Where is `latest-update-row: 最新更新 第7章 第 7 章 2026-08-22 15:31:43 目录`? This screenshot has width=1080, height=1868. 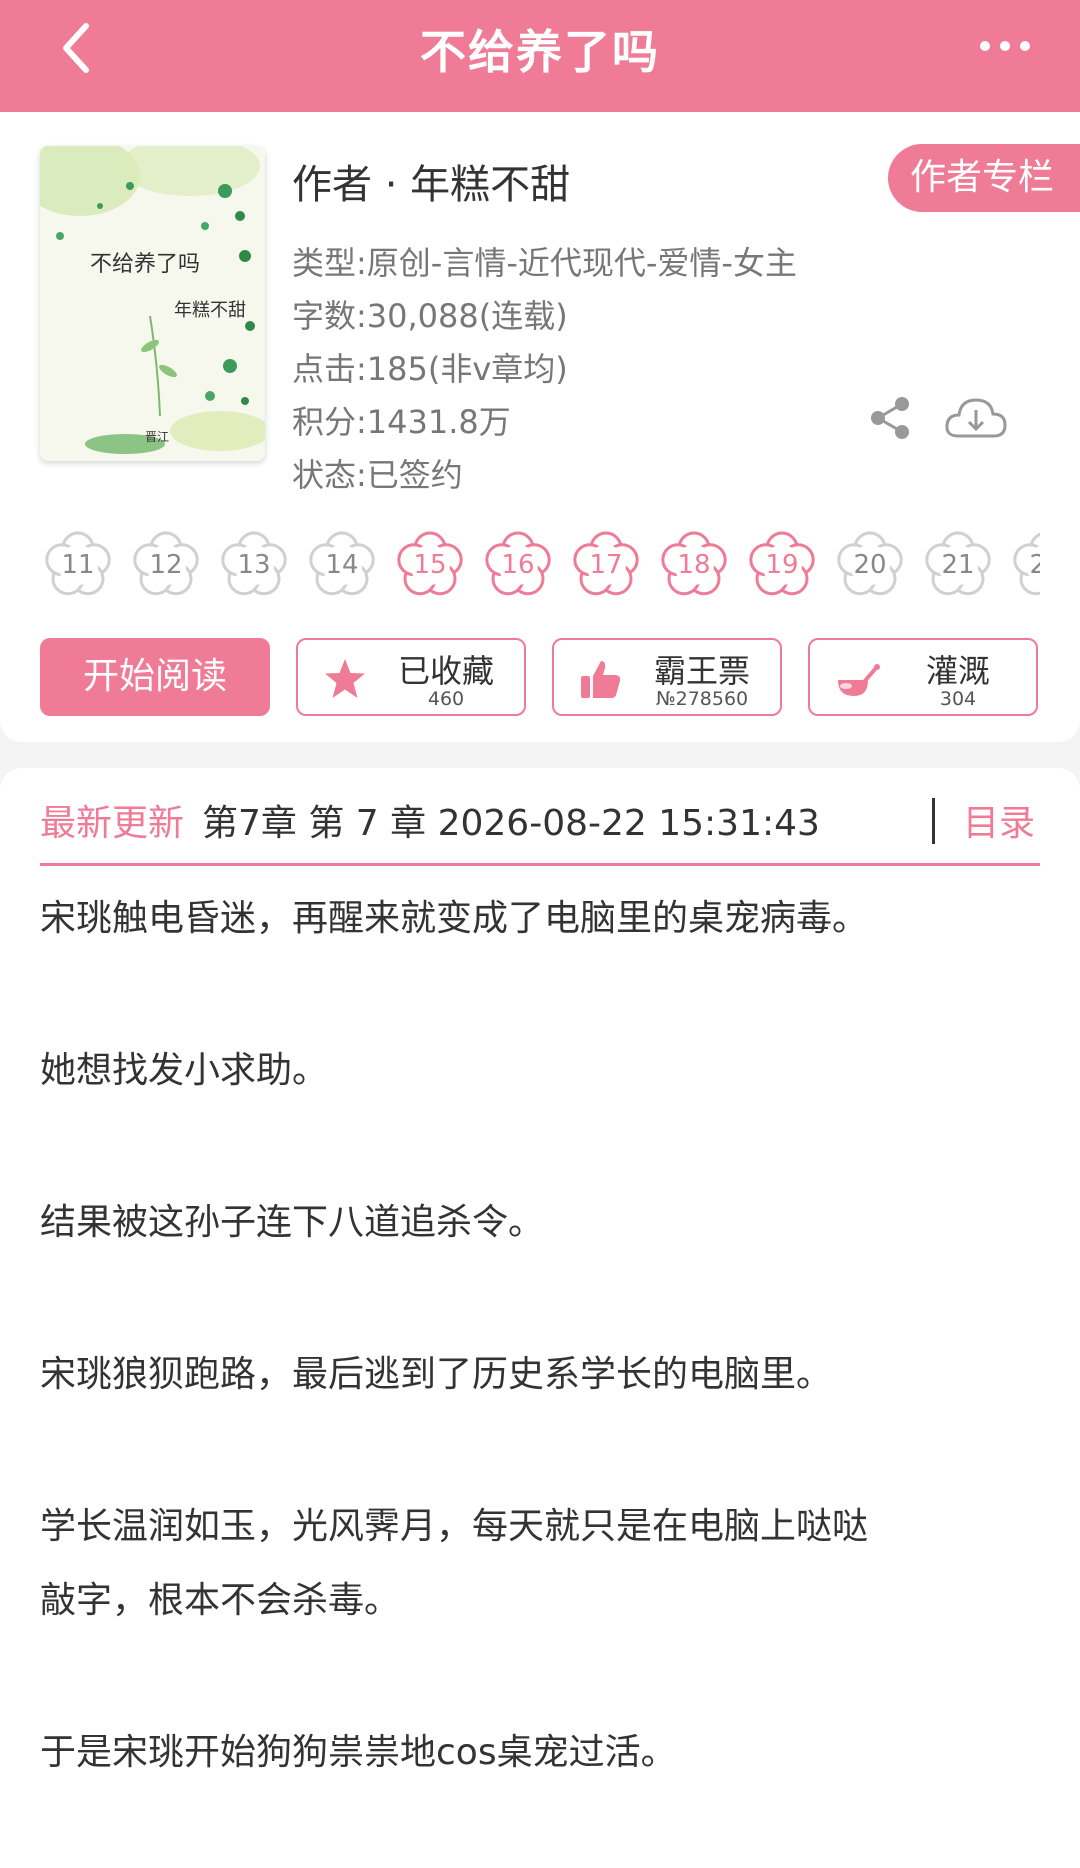
latest-update-row: 最新更新 第7章 第 7 章 2026-08-22 15:31:43 目录 is located at coordinates (540, 822).